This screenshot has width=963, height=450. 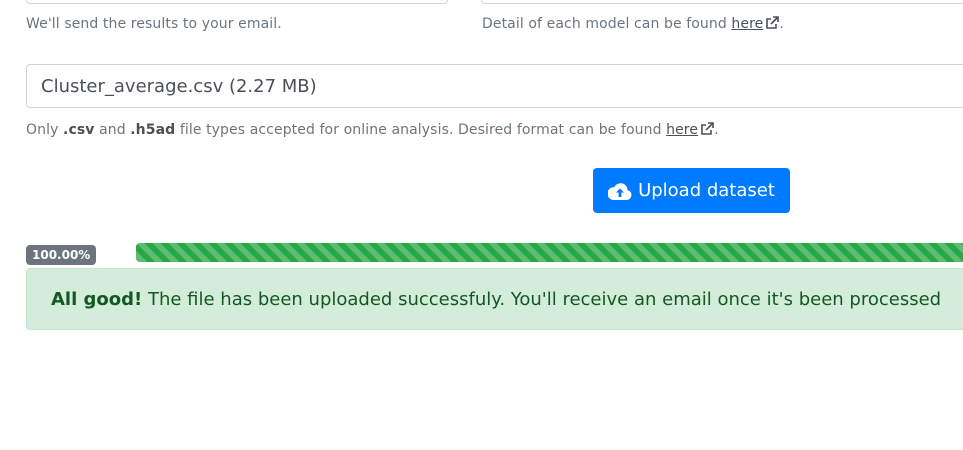 I want to click on csv-extension: .csv, so click(x=79, y=130).